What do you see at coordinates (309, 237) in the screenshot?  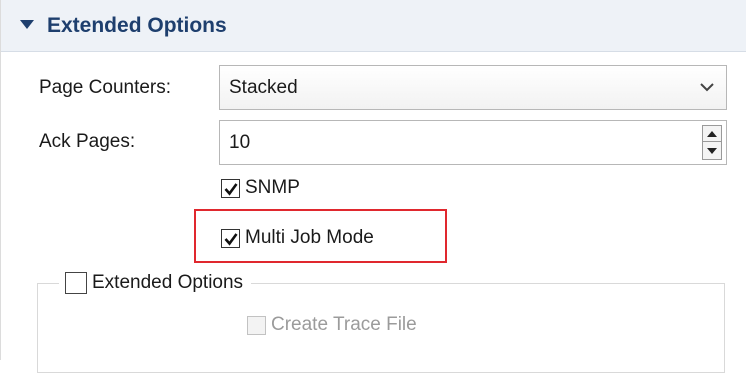 I see `multi-job-mode-label: Multi Job Mode` at bounding box center [309, 237].